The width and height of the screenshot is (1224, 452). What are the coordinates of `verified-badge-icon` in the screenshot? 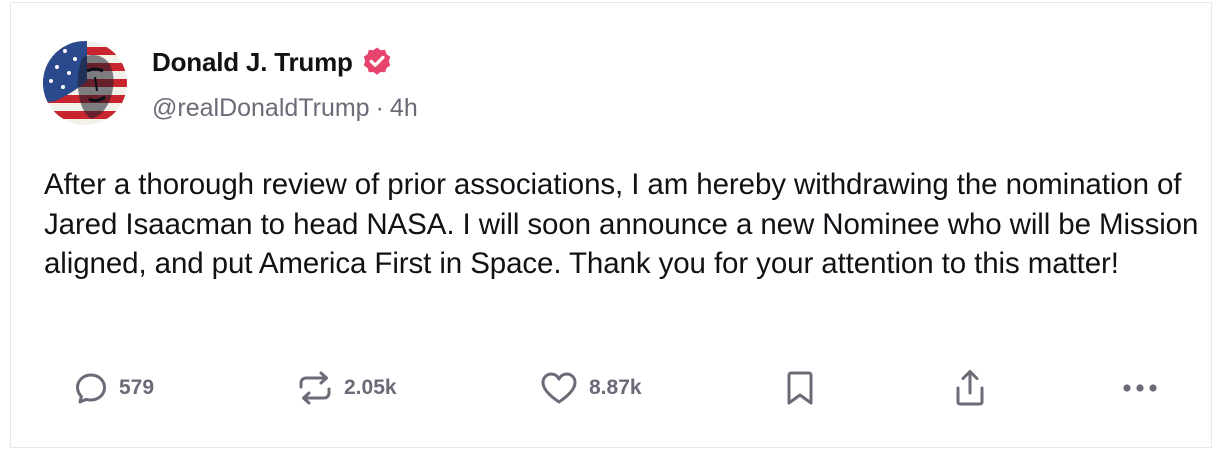 It's located at (377, 62).